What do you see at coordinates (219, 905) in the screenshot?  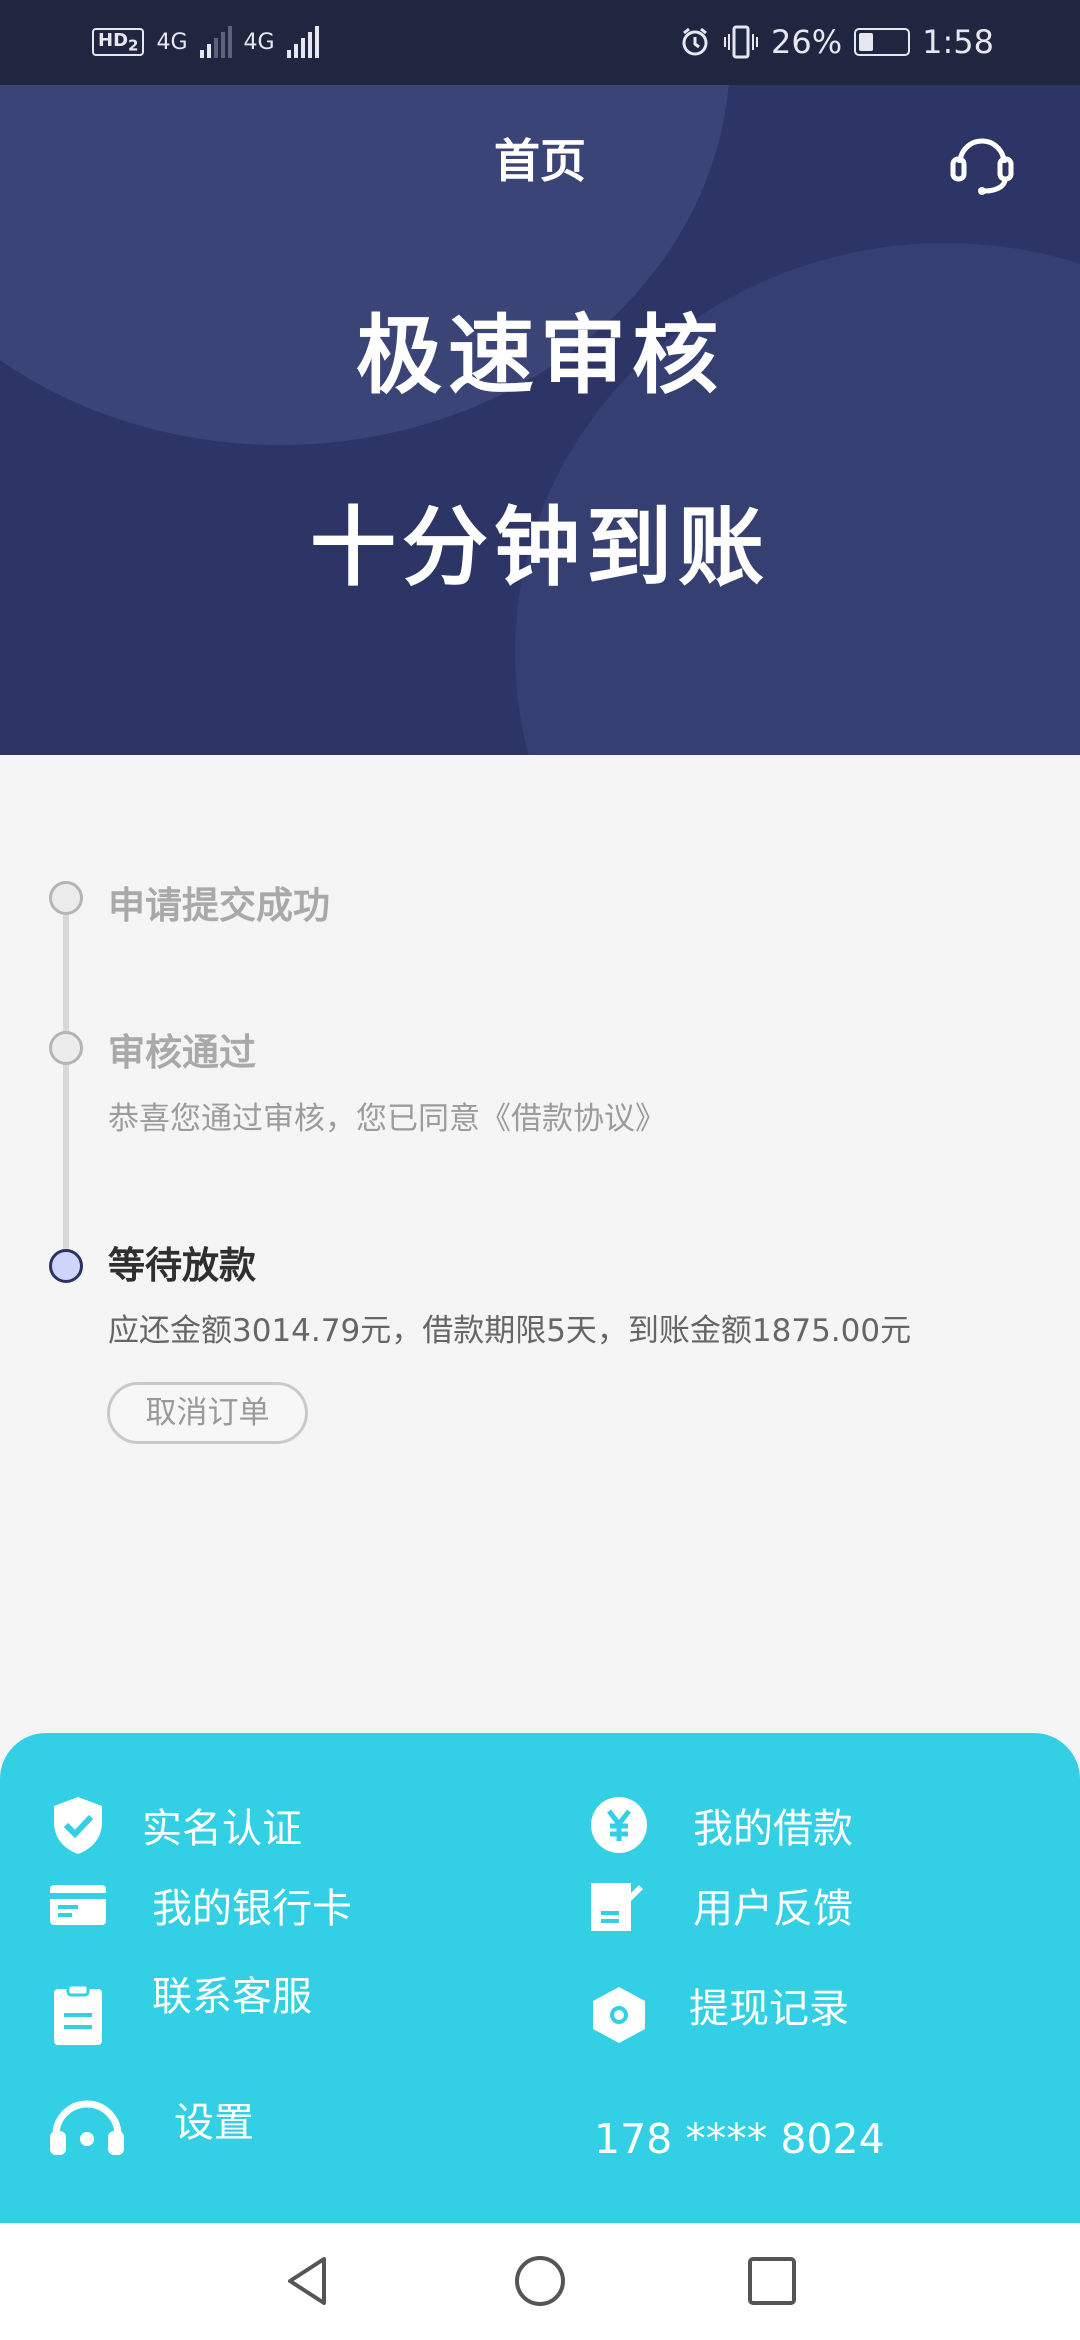 I see `step-title-submitted: 申请提交成功` at bounding box center [219, 905].